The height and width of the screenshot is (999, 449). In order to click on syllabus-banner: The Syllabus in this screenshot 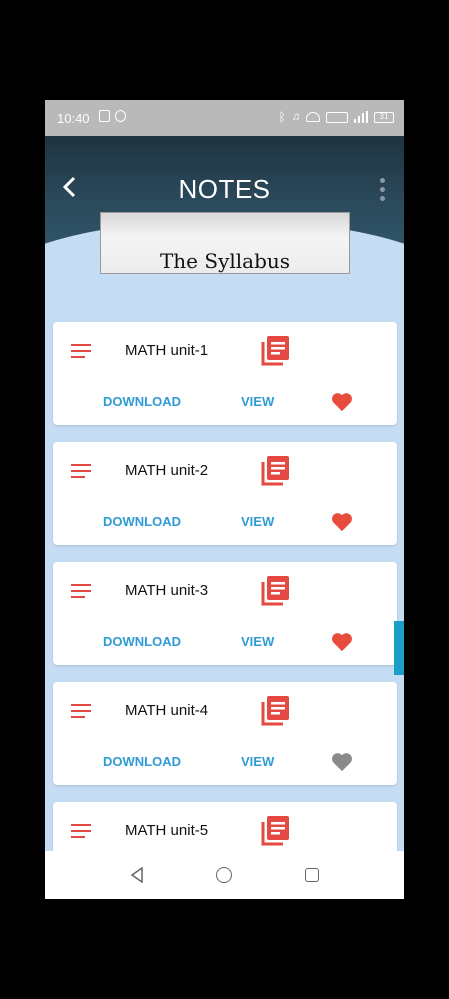, I will do `click(225, 243)`.